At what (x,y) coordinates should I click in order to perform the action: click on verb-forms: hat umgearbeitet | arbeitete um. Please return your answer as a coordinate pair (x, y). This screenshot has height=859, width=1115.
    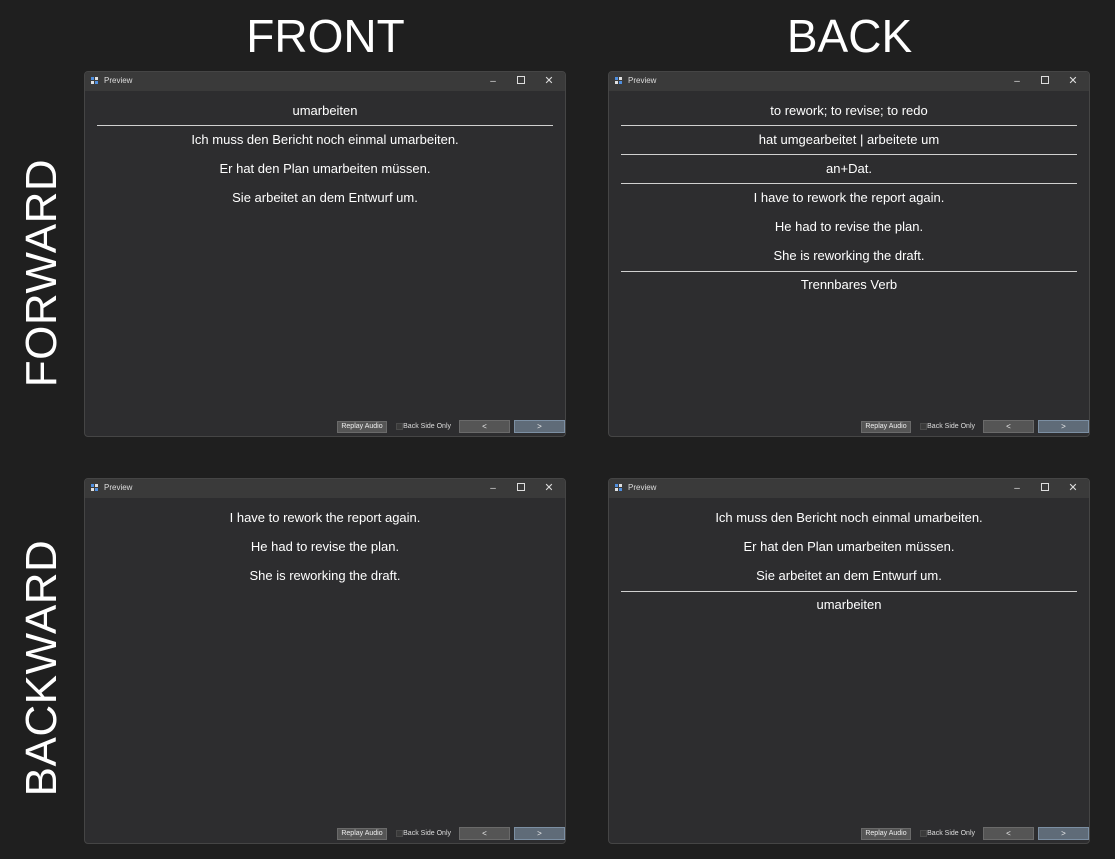
    Looking at the image, I should click on (849, 139).